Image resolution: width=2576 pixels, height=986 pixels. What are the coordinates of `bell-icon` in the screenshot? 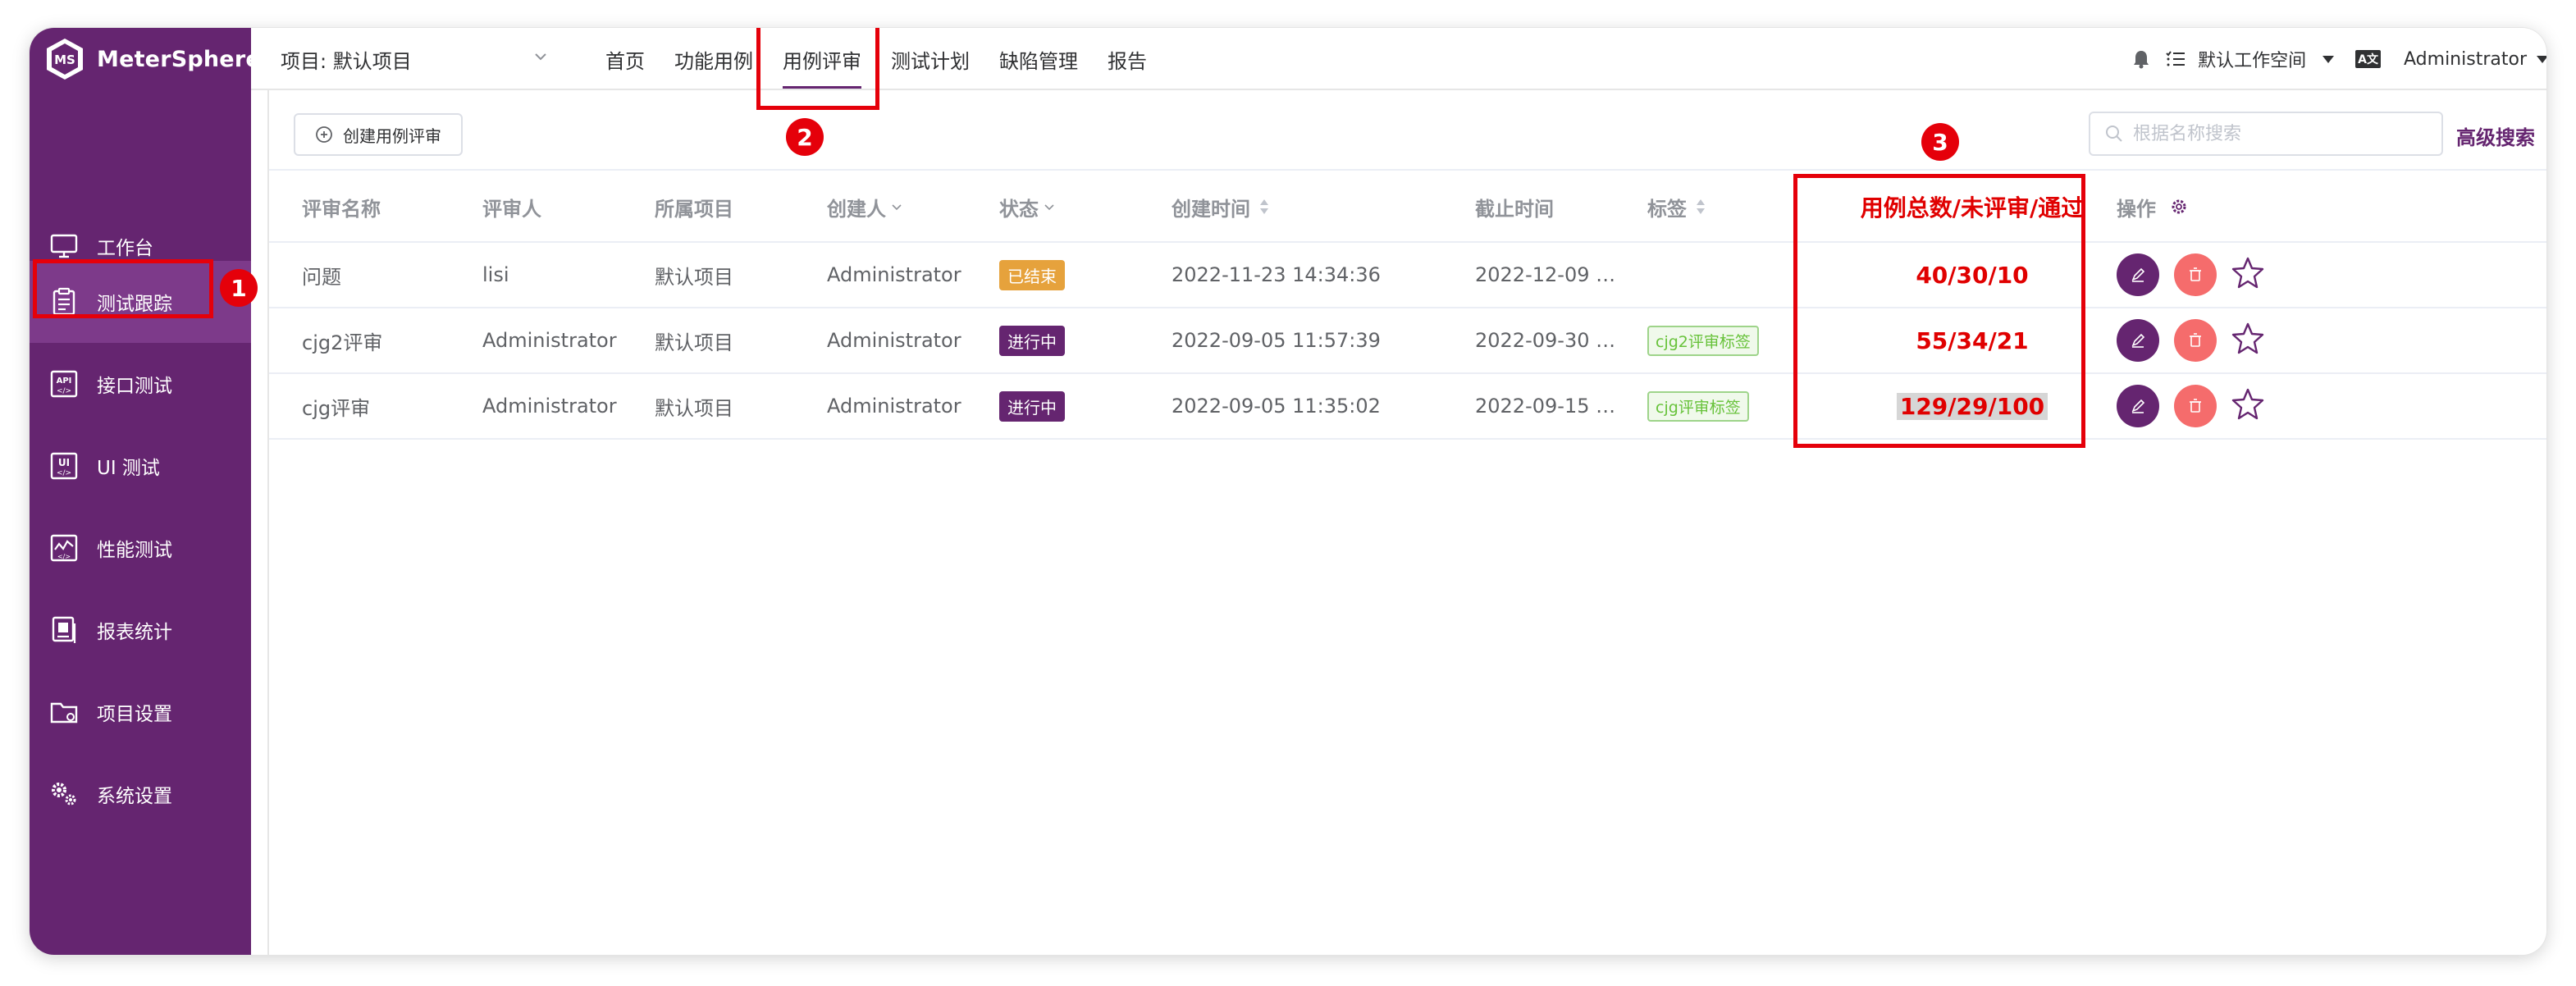 It's located at (2141, 59).